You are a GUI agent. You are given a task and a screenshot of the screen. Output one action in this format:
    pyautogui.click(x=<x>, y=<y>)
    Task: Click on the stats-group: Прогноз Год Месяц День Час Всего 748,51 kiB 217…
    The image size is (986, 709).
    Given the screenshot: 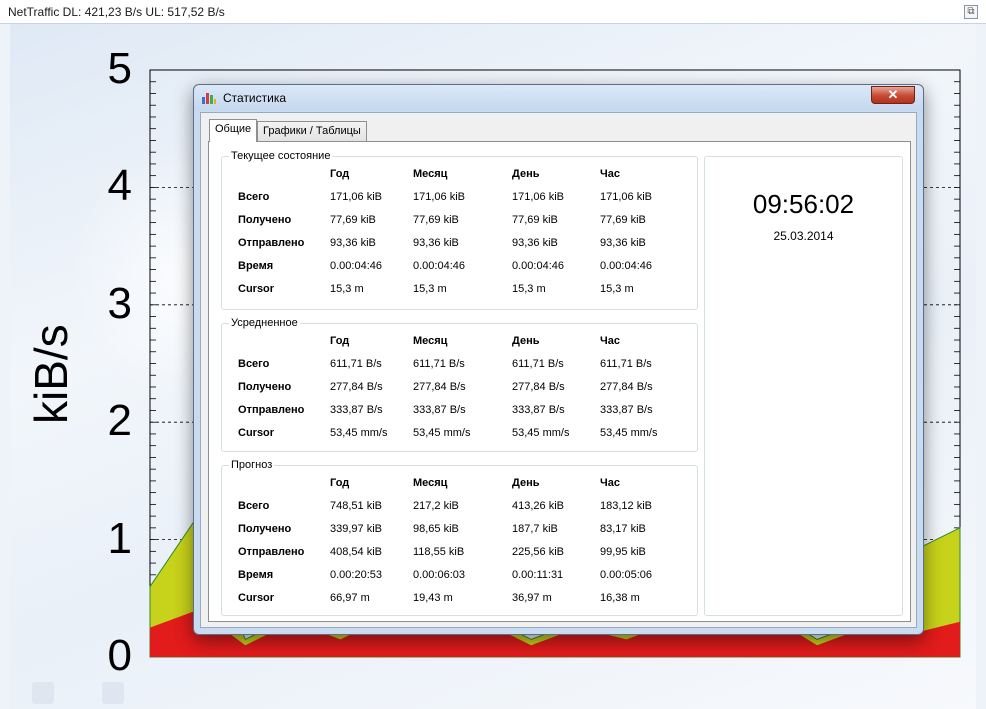 What is the action you would take?
    pyautogui.click(x=459, y=537)
    